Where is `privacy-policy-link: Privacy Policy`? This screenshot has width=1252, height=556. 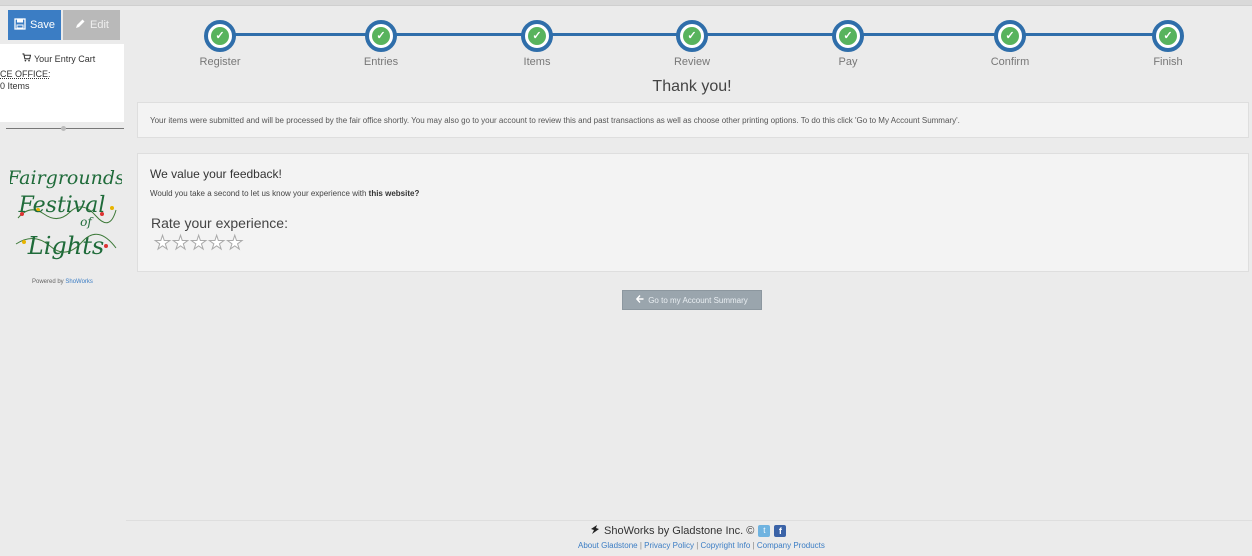
privacy-policy-link: Privacy Policy is located at coordinates (669, 545).